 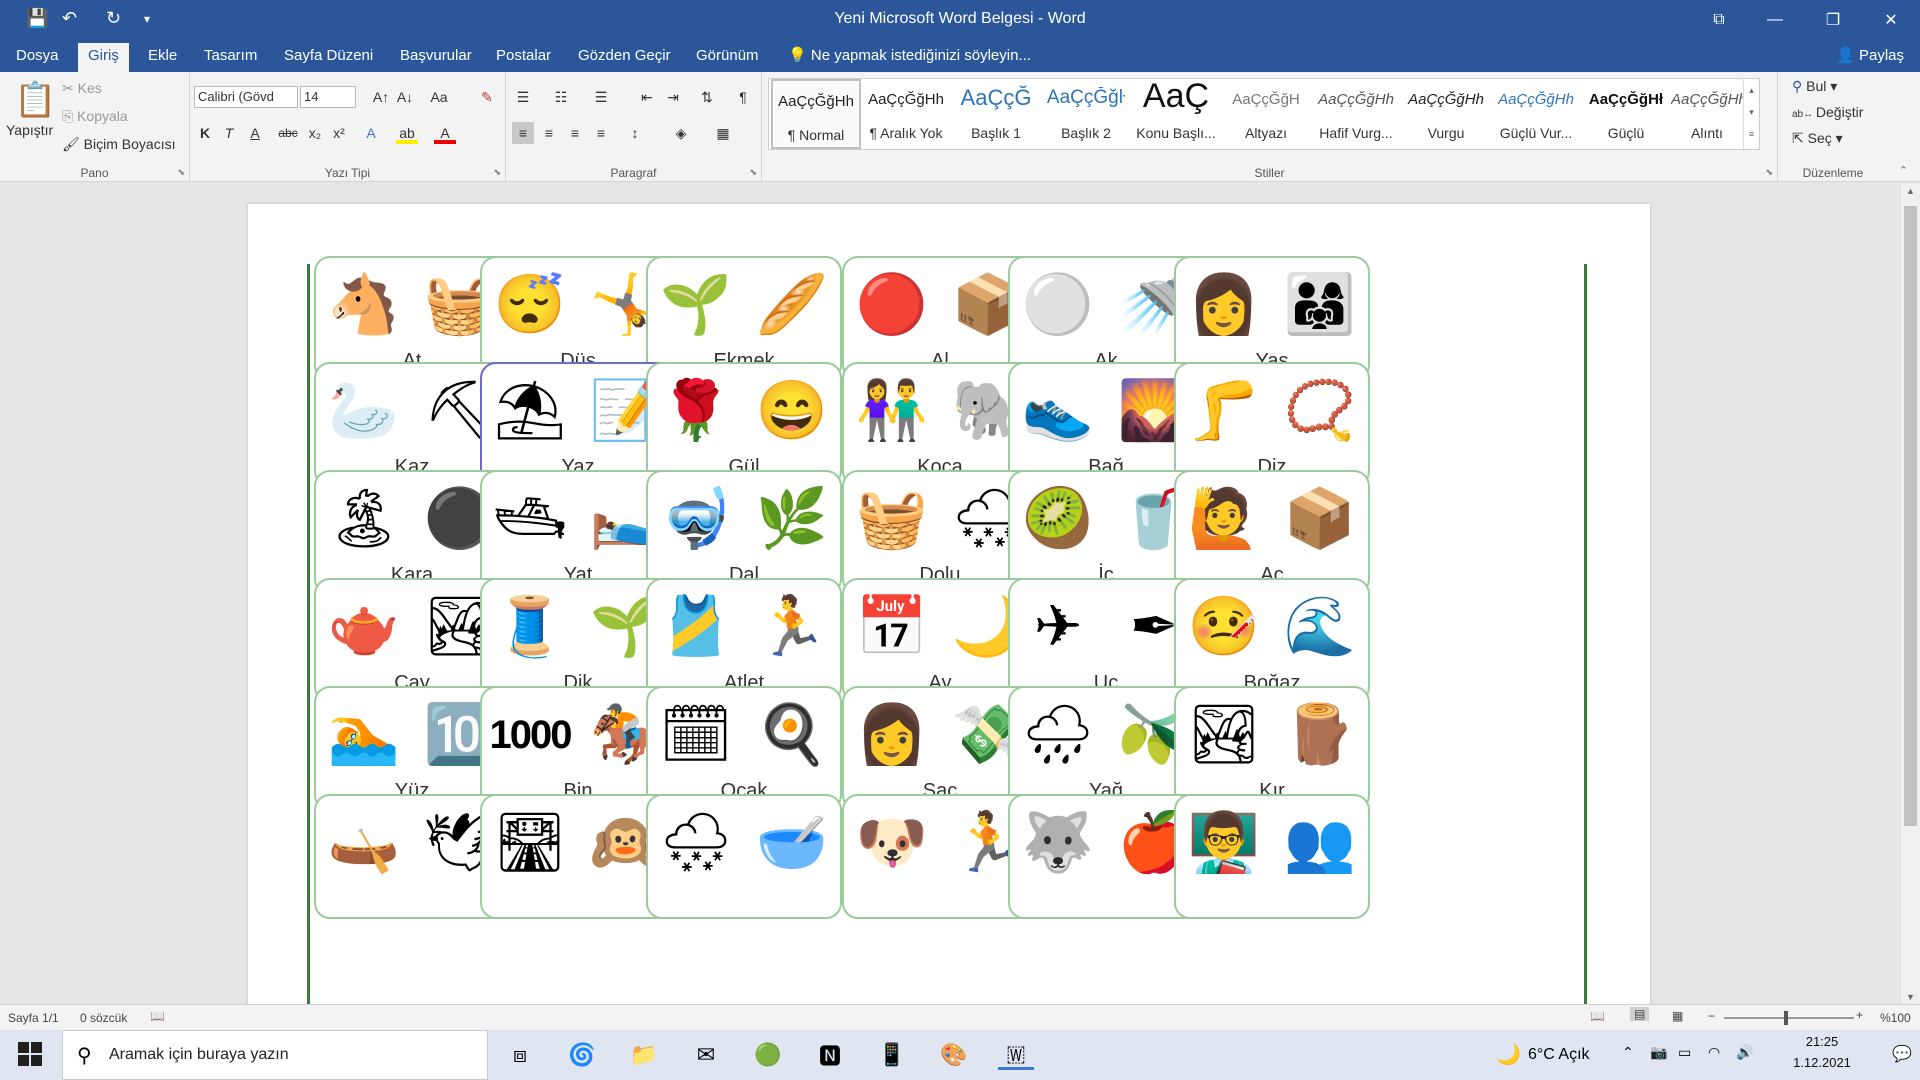 What do you see at coordinates (157, 1016) in the screenshot?
I see `proofing-icon: 📖` at bounding box center [157, 1016].